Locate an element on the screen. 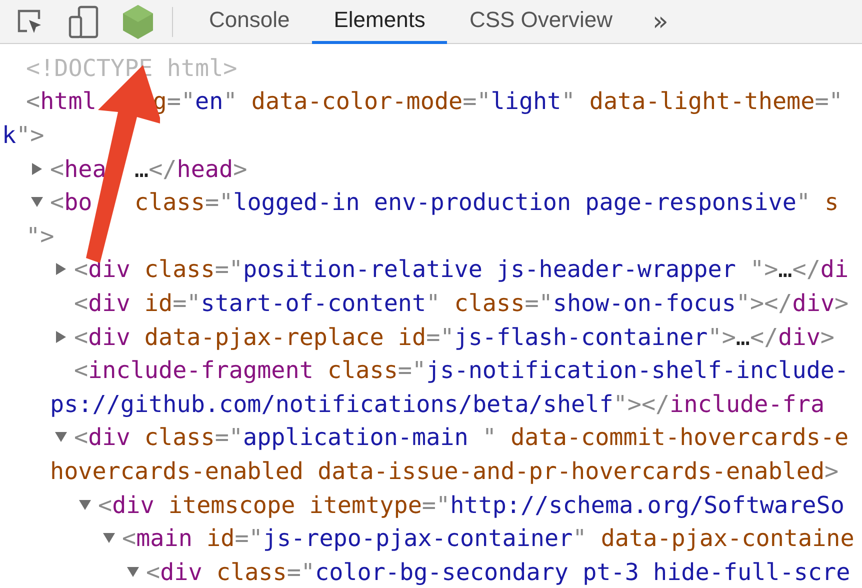 The height and width of the screenshot is (588, 862). dom-code-line: k"> is located at coordinates (23, 135).